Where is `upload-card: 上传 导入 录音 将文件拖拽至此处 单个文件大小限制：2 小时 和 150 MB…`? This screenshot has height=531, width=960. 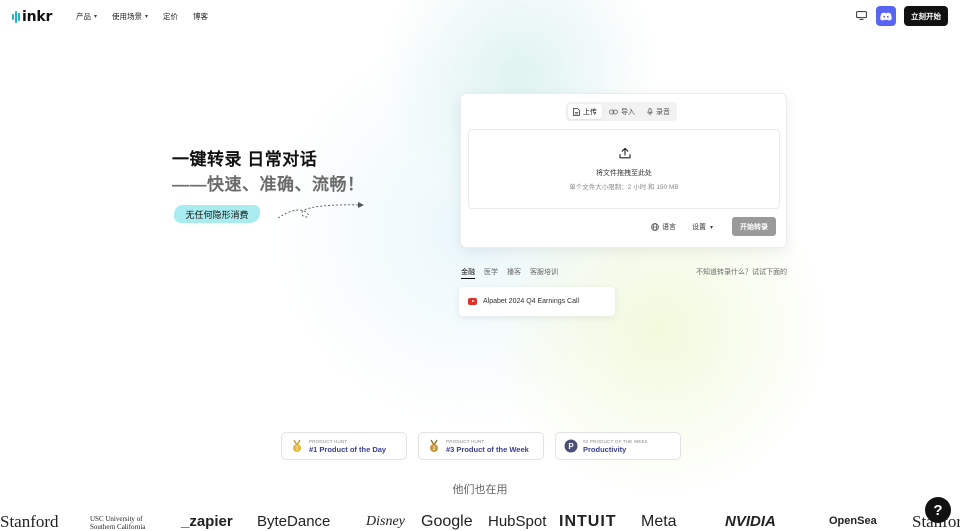 upload-card: 上传 导入 录音 将文件拖拽至此处 单个文件大小限制：2 小时 和 150 MB… is located at coordinates (623, 170).